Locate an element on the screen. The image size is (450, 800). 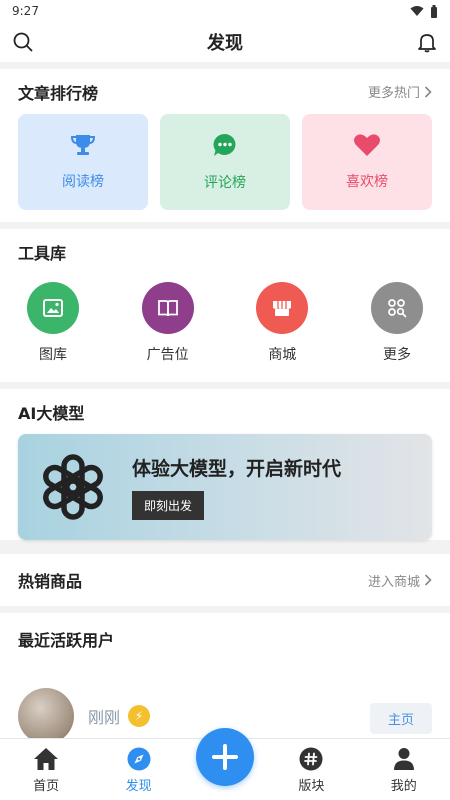
products-section: 热销商品 进入商城 is located at coordinates (225, 580).